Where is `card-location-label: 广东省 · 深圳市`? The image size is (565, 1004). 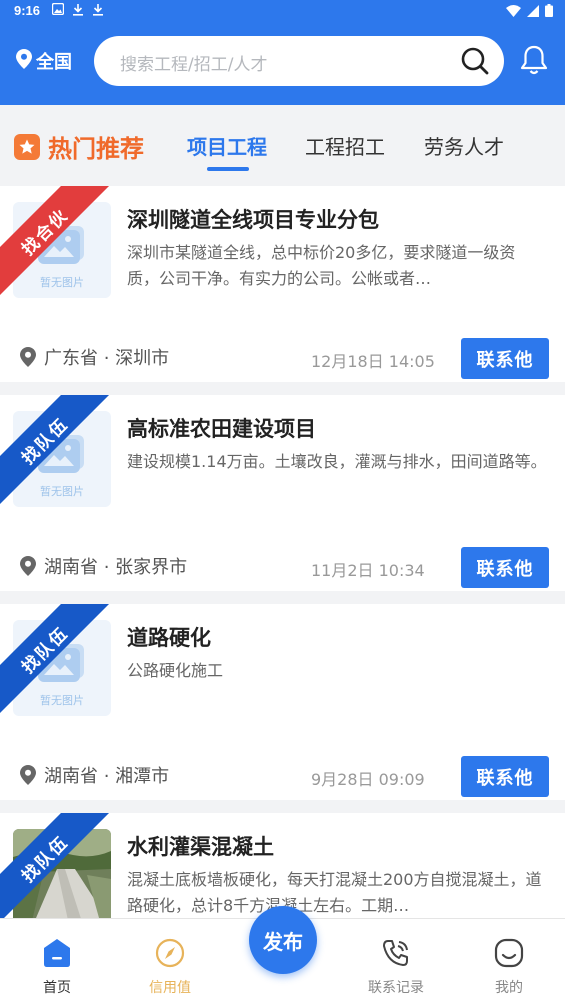
card-location-label: 广东省 · 深圳市 is located at coordinates (107, 358).